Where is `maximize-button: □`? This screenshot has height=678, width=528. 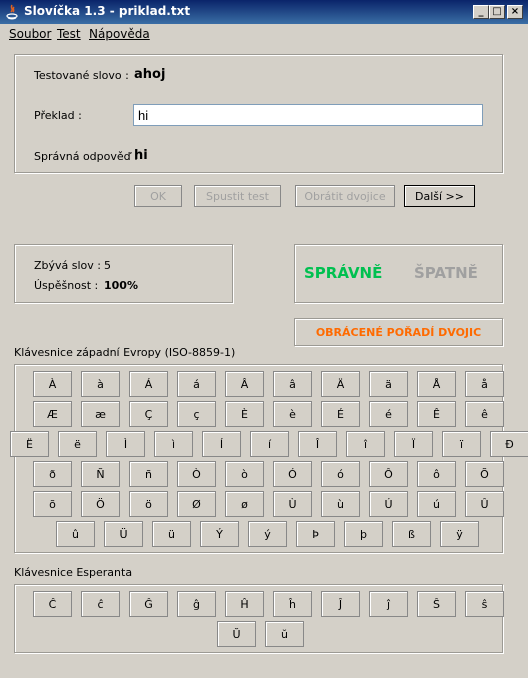
maximize-button: □ is located at coordinates (497, 12).